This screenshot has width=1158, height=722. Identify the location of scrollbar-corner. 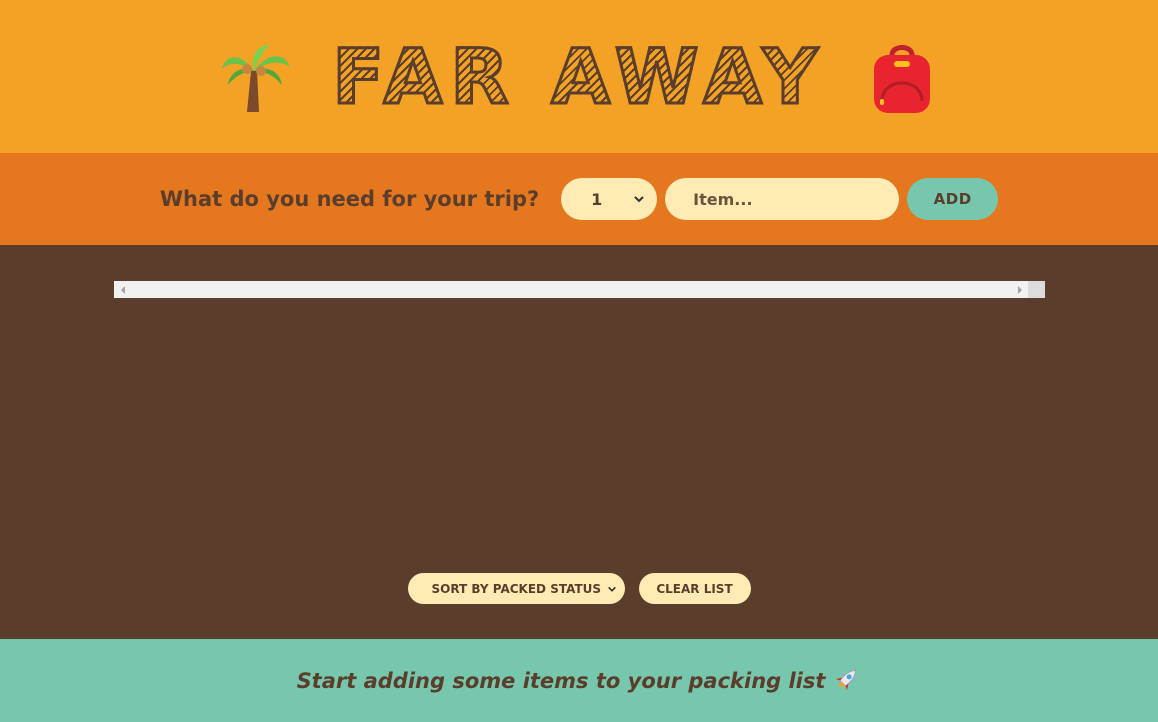
(1036, 289).